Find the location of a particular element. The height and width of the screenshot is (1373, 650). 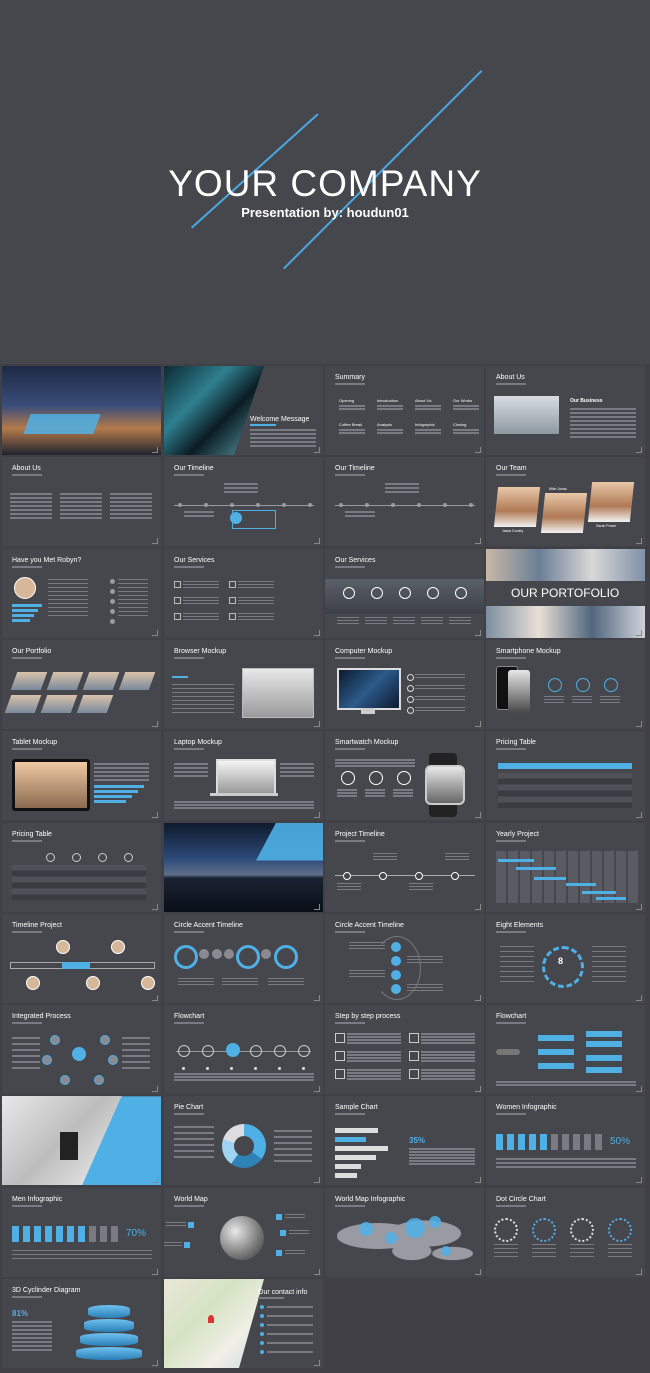

flow-dot is located at coordinates (183, 1069).